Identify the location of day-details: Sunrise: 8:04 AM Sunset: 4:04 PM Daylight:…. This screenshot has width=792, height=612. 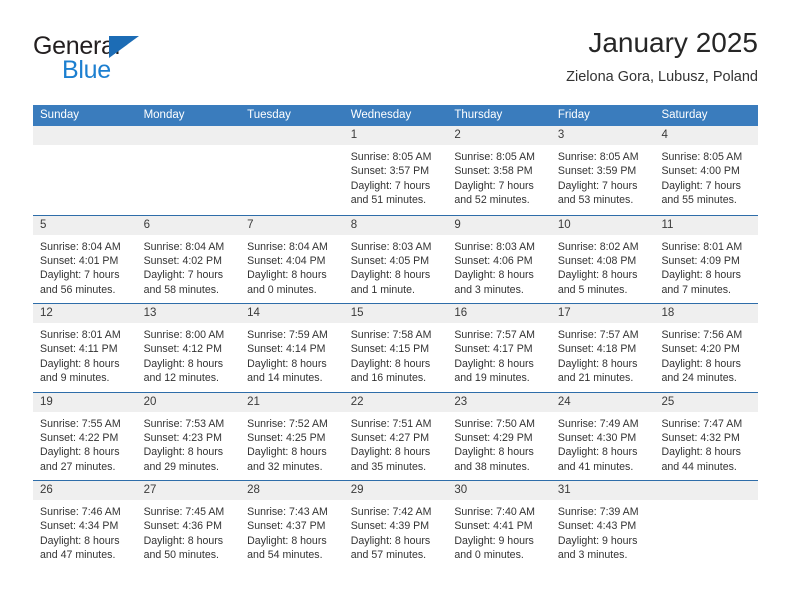
(292, 266).